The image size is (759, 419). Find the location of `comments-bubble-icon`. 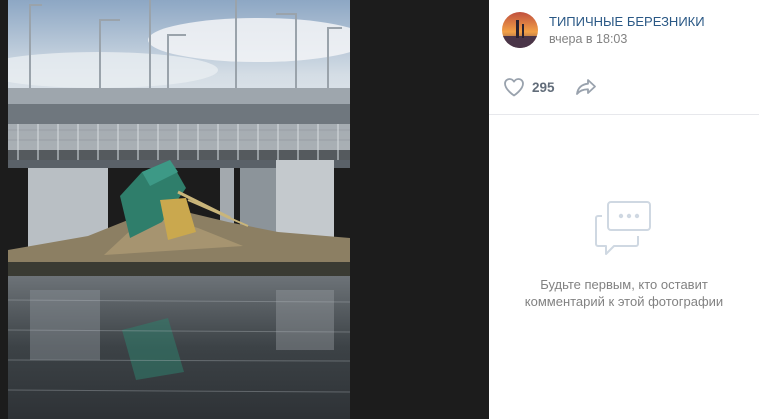

comments-bubble-icon is located at coordinates (623, 228).